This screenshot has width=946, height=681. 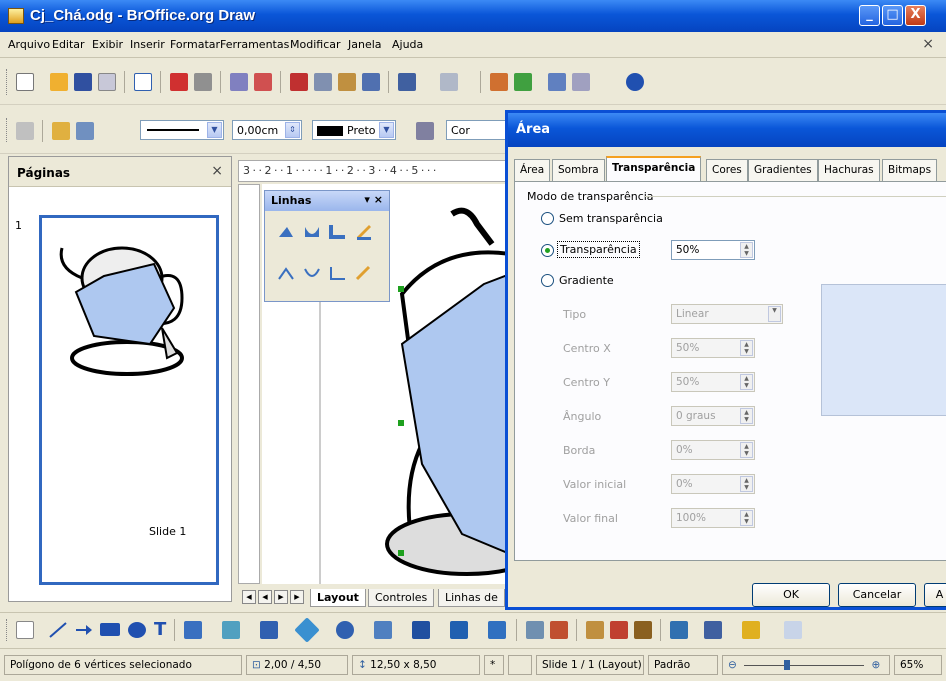 I want to click on radio-gradient, so click(x=547, y=280).